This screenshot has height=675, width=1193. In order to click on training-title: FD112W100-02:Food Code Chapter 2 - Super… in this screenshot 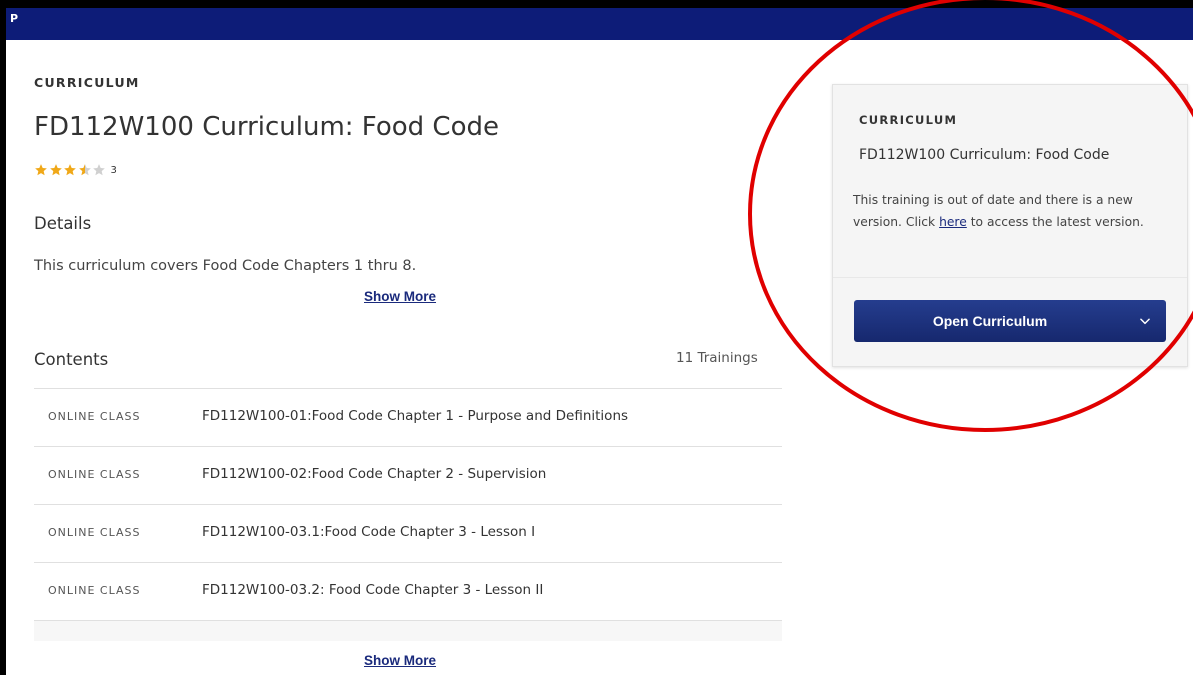, I will do `click(374, 474)`.